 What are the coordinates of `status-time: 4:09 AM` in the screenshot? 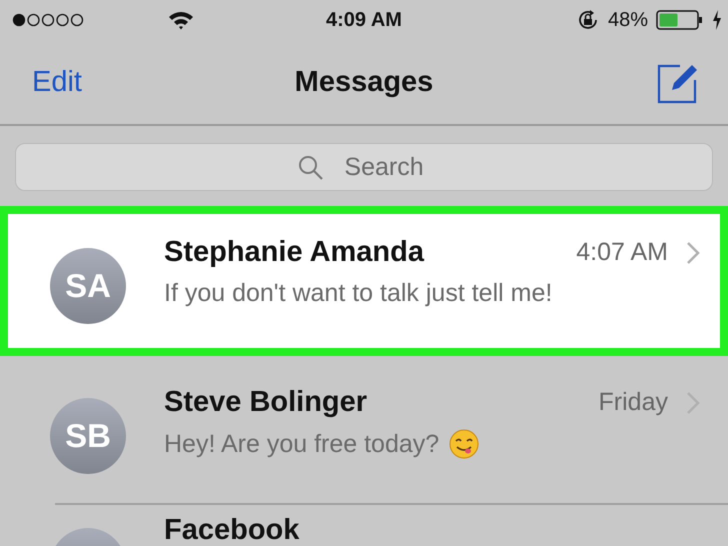 It's located at (364, 20).